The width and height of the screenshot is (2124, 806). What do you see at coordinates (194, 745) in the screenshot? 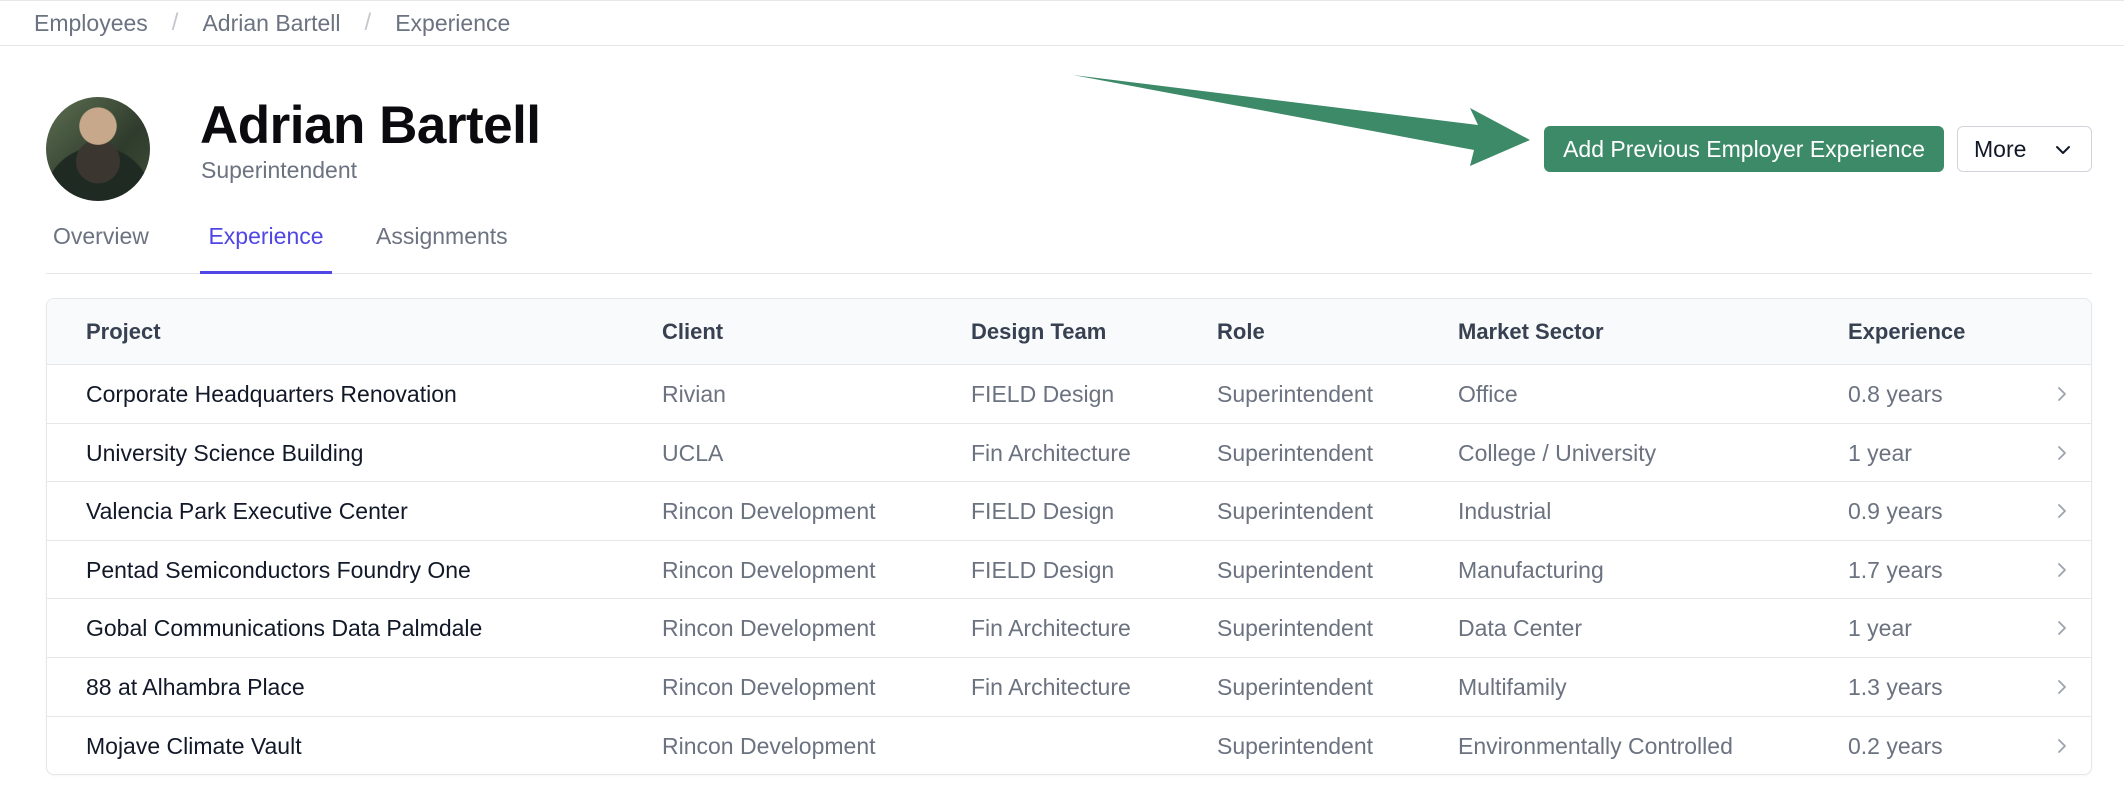
I see `cell-project: Mojave Climate Vault` at bounding box center [194, 745].